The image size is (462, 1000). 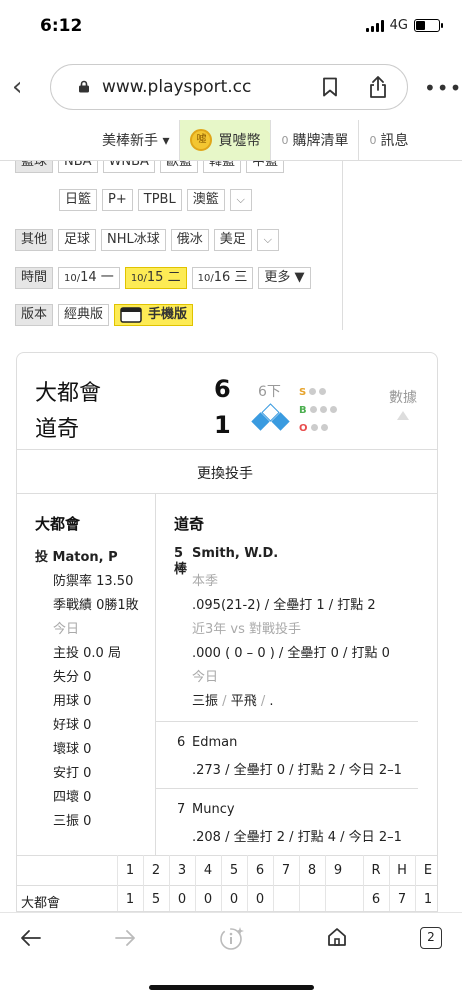 What do you see at coordinates (84, 86) in the screenshot?
I see `lock-icon` at bounding box center [84, 86].